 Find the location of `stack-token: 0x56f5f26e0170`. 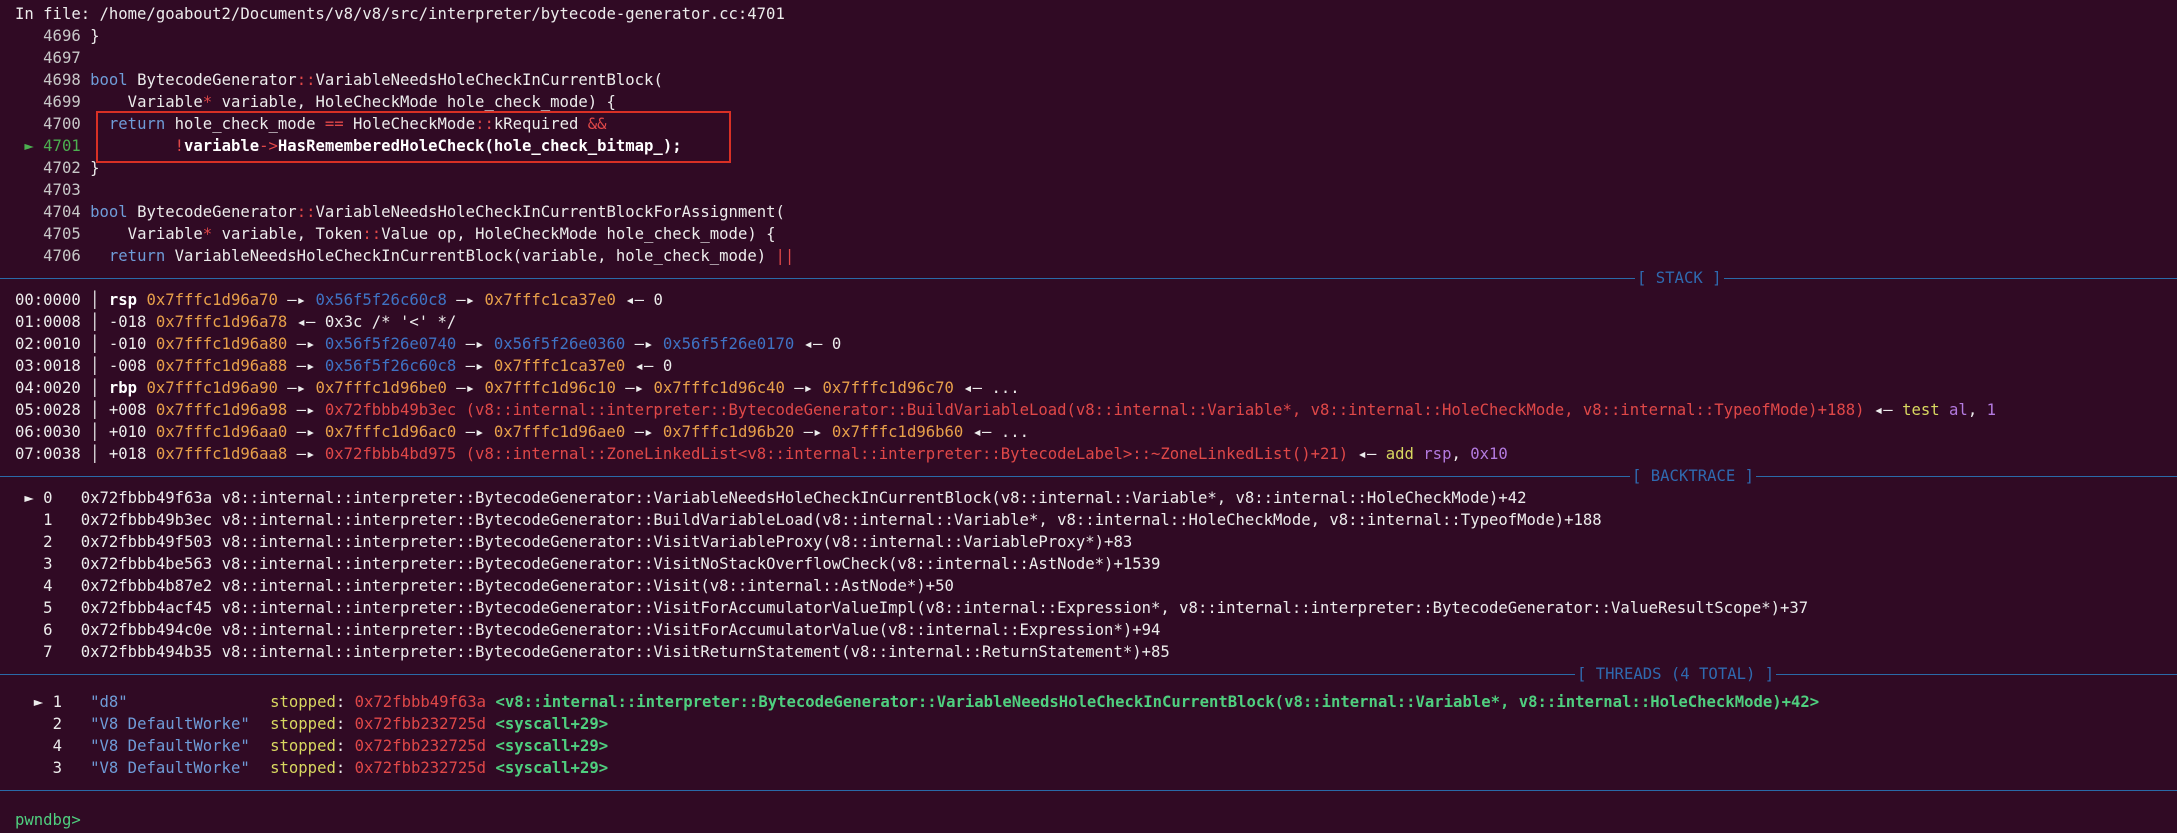

stack-token: 0x56f5f26e0170 is located at coordinates (728, 344).